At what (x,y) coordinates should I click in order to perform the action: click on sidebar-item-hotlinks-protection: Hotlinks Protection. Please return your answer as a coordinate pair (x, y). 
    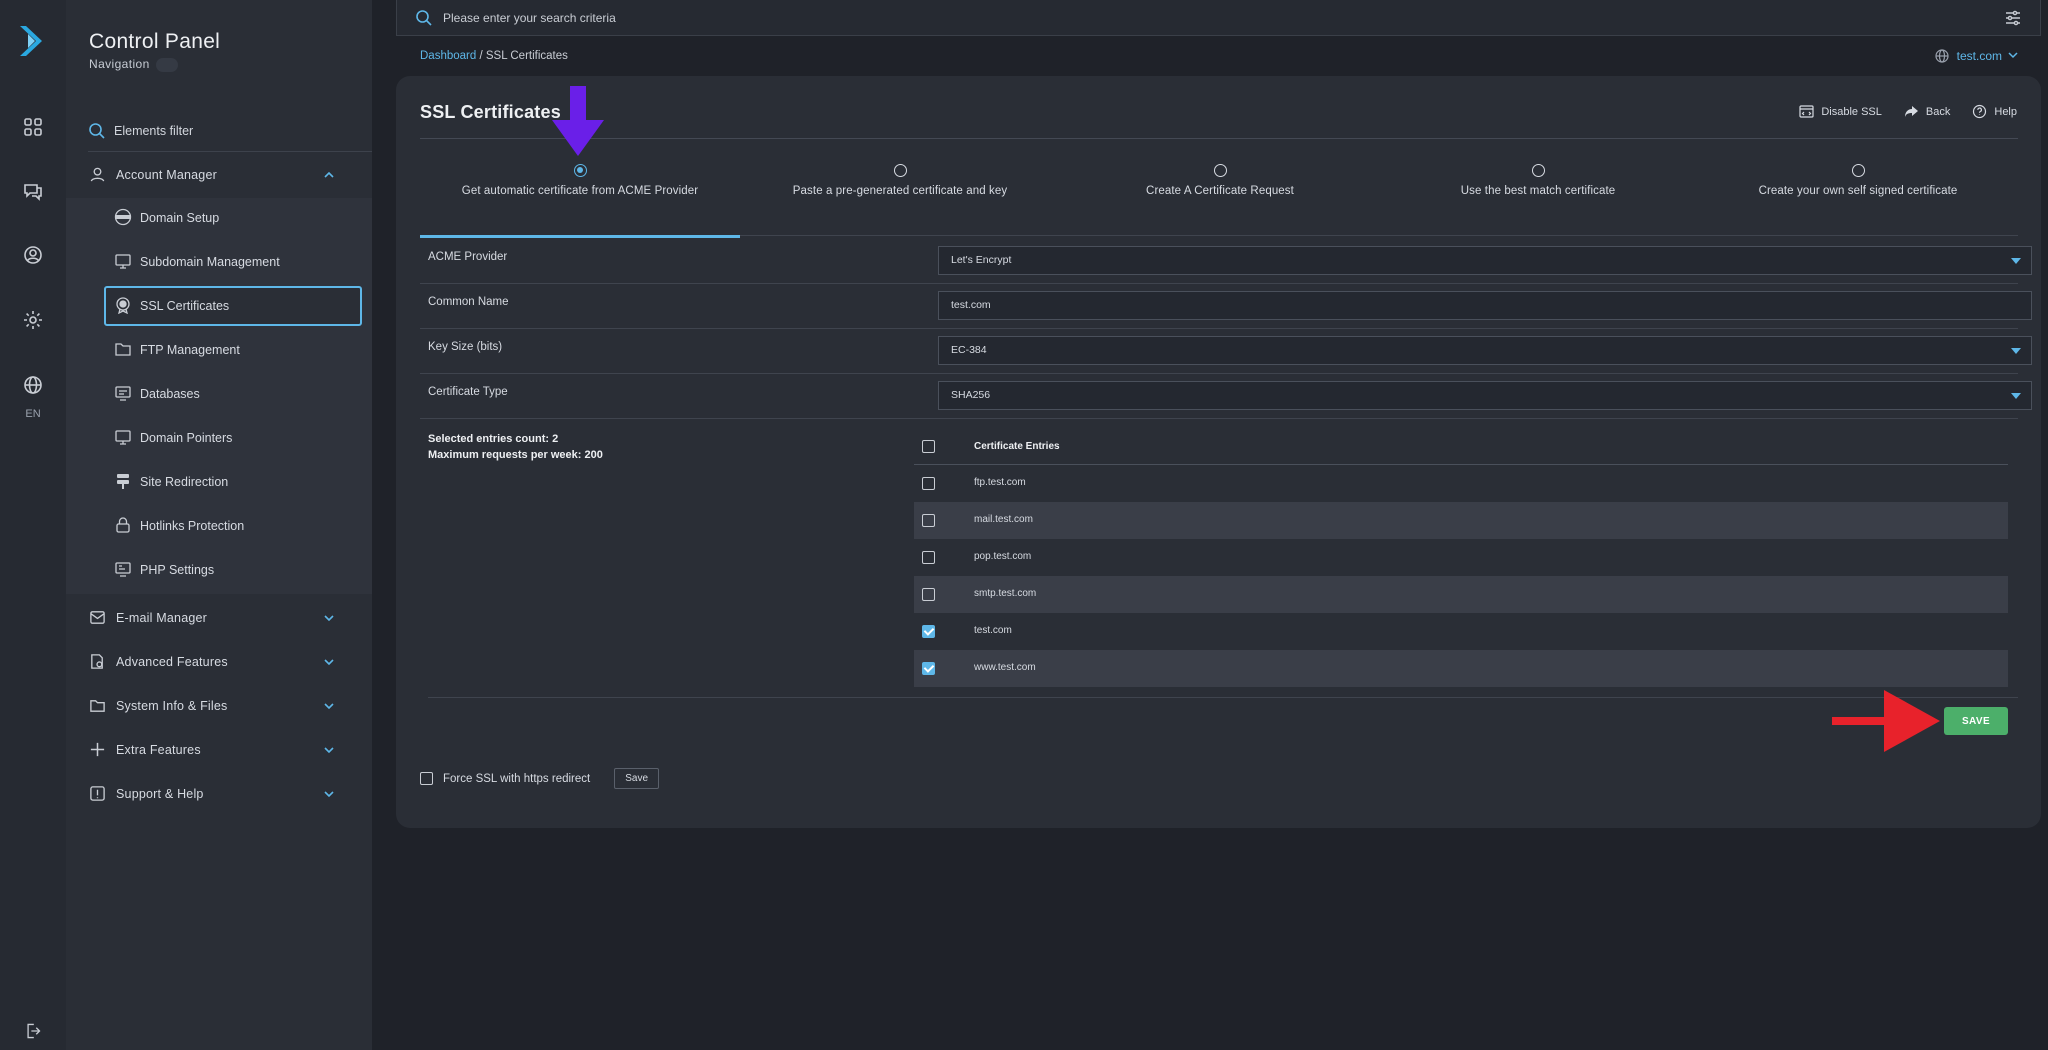
    Looking at the image, I should click on (233, 526).